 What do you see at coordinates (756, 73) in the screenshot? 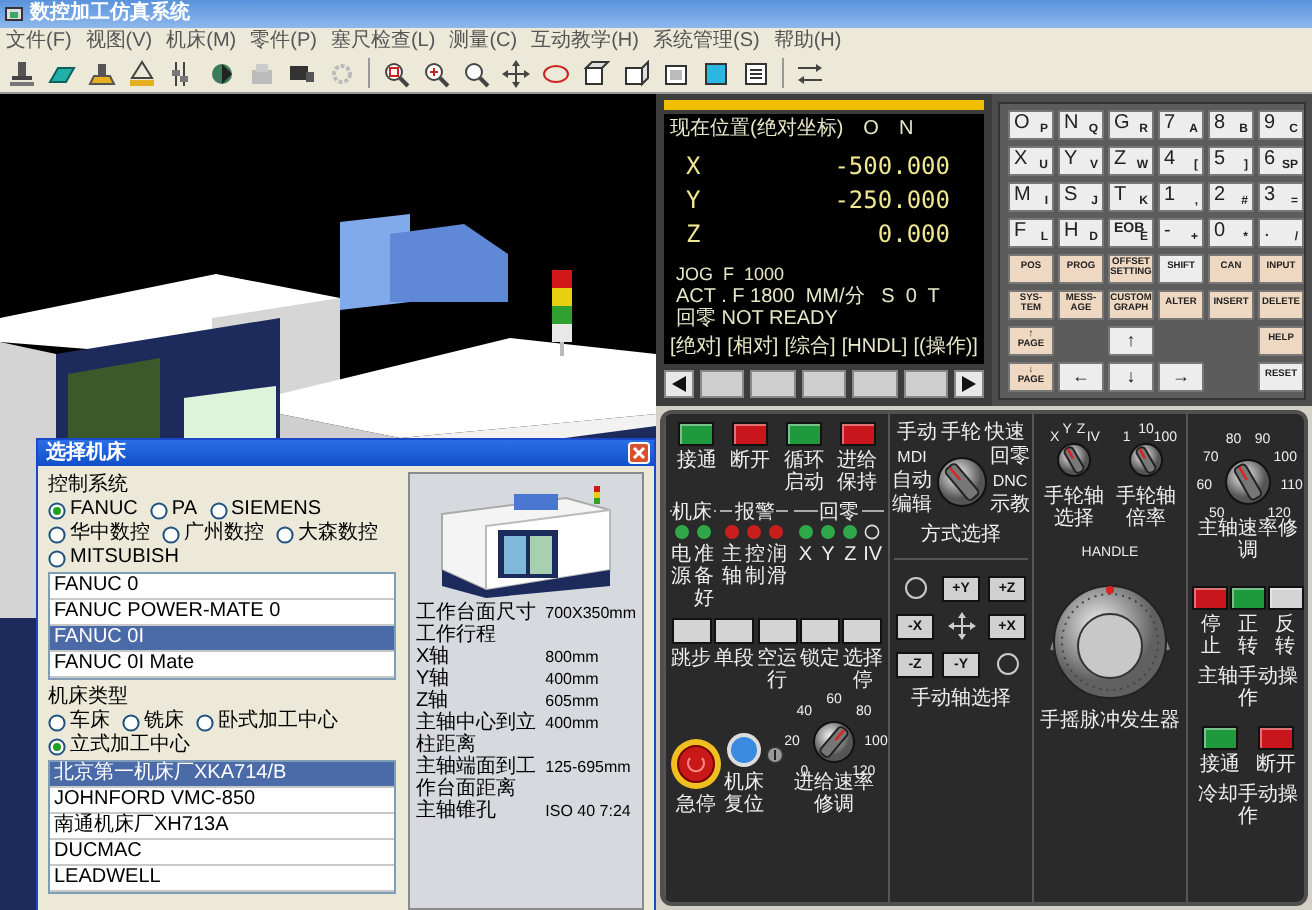
I see `list-icon` at bounding box center [756, 73].